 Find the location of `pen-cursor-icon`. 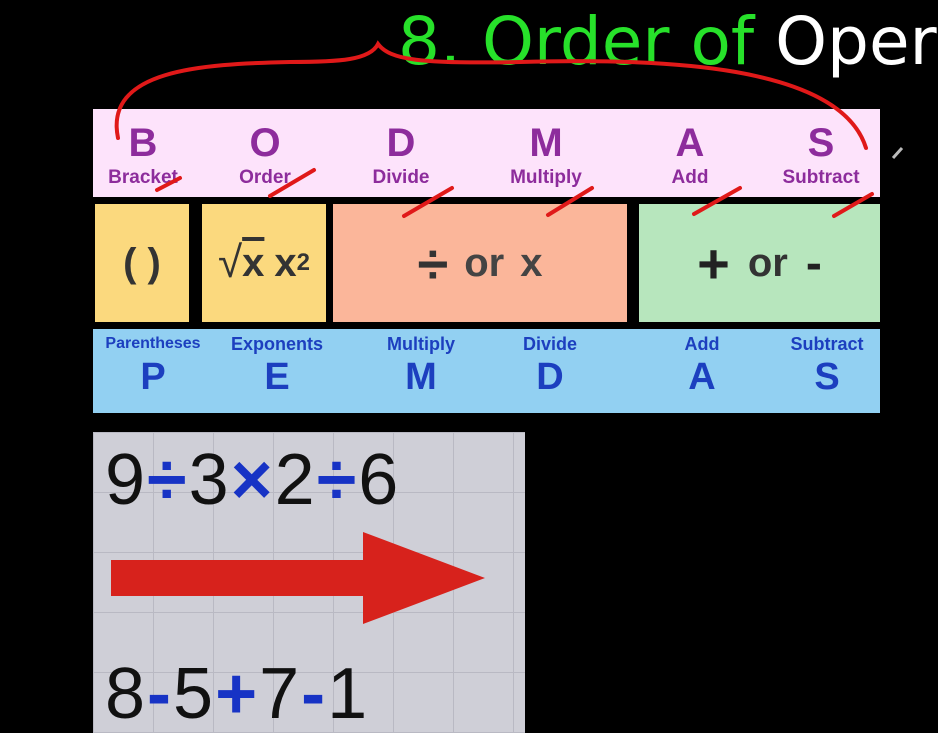

pen-cursor-icon is located at coordinates (897, 153).